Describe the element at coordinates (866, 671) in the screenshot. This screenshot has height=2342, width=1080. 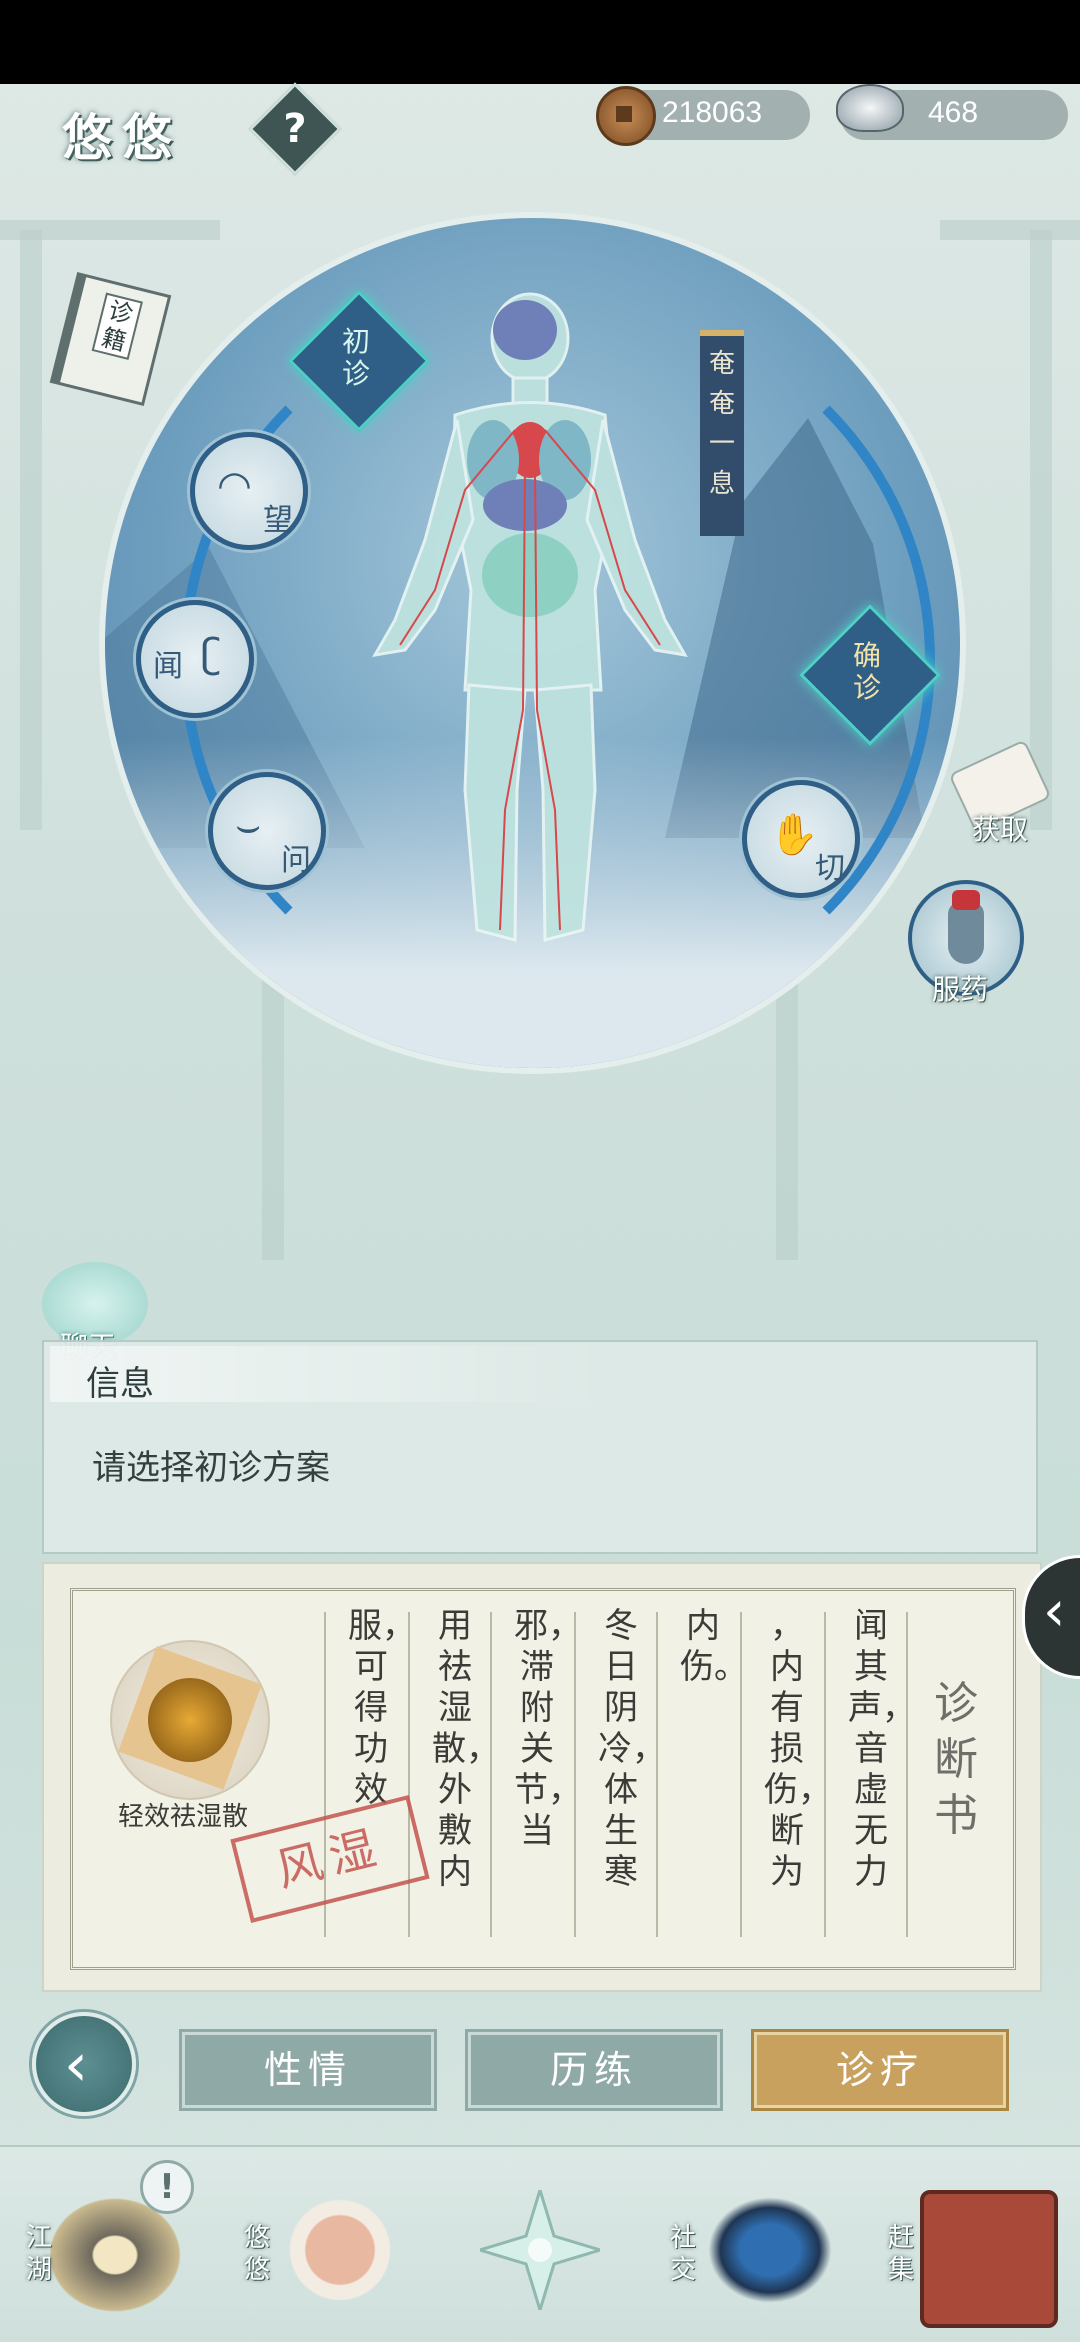
I see `confirm-diagnosis-label: 确诊` at that location.